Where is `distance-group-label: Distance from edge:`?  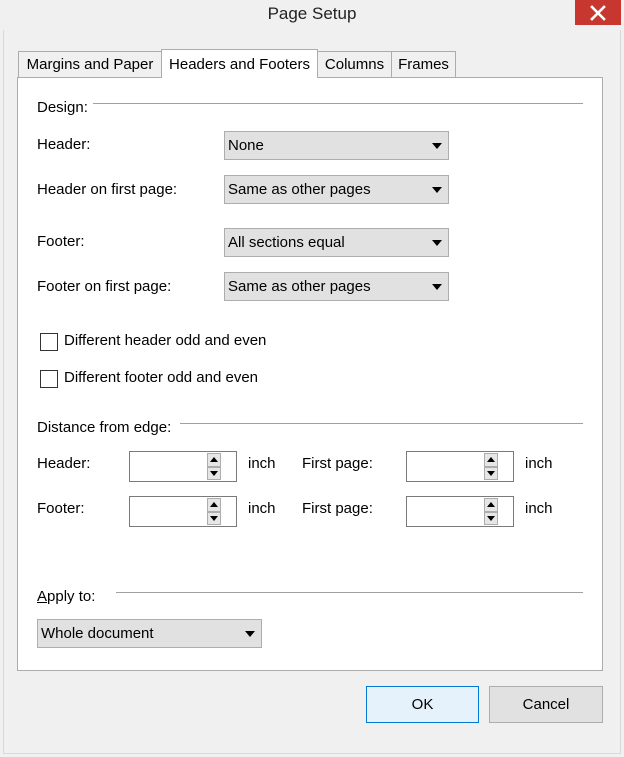
distance-group-label: Distance from edge: is located at coordinates (104, 427).